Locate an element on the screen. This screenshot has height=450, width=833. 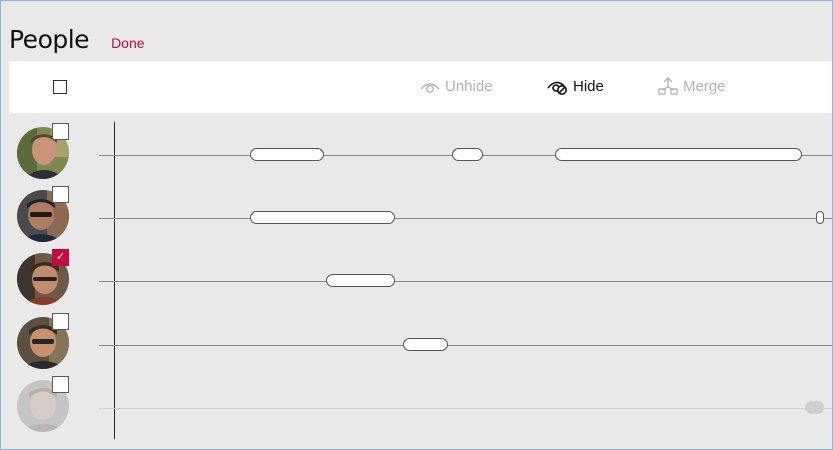
person-row: ✓ is located at coordinates (420, 281).